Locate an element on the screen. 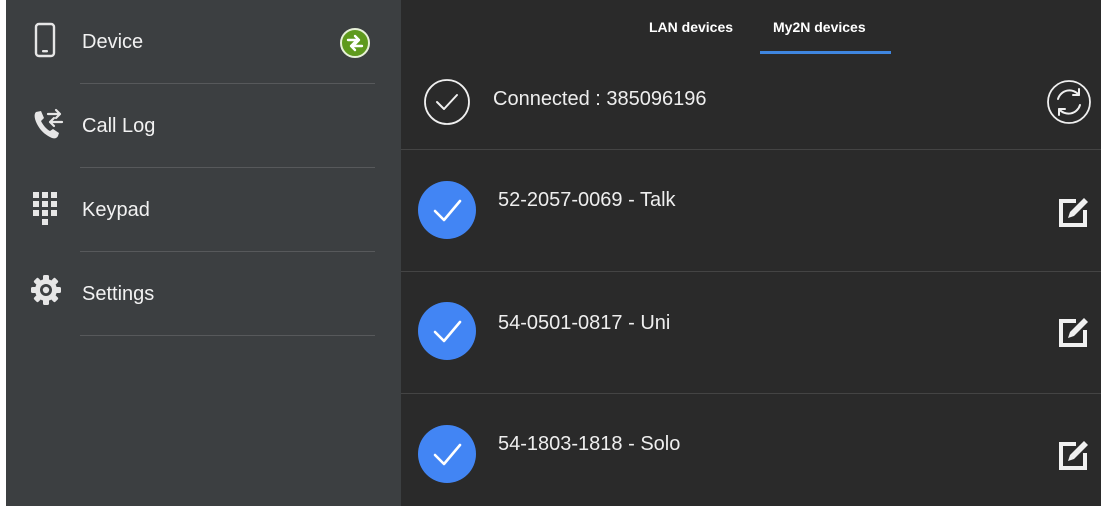  refresh-button is located at coordinates (1069, 102).